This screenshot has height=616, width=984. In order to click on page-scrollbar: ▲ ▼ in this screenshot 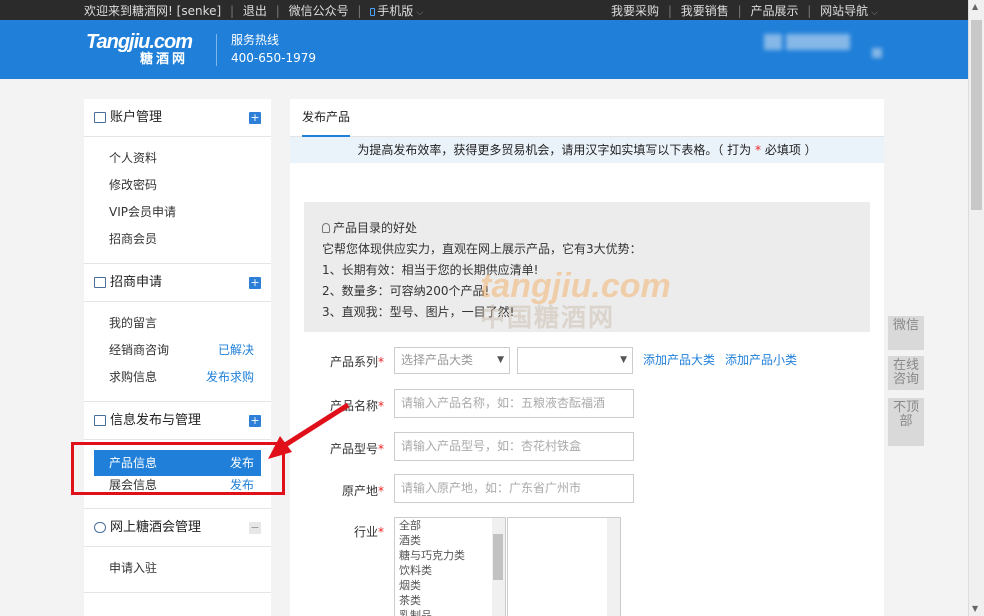, I will do `click(976, 308)`.